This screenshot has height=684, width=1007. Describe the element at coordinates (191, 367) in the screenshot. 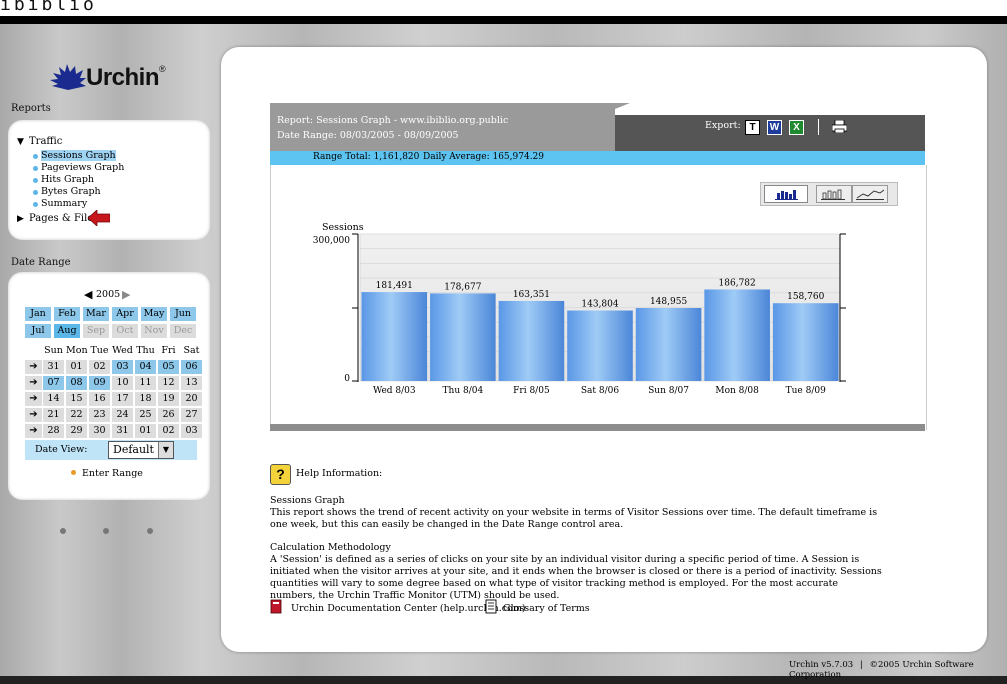

I see `calendar-day: 06` at that location.